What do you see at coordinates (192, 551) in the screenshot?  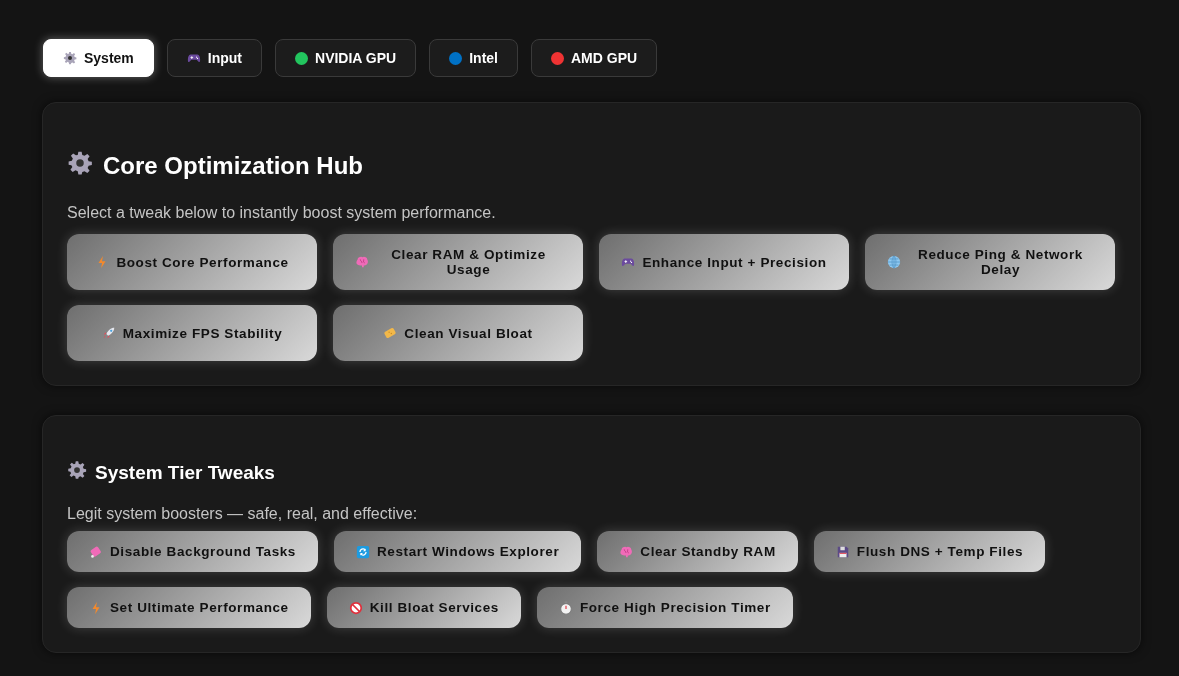 I see `tweak-button: Disable Background Tasks` at bounding box center [192, 551].